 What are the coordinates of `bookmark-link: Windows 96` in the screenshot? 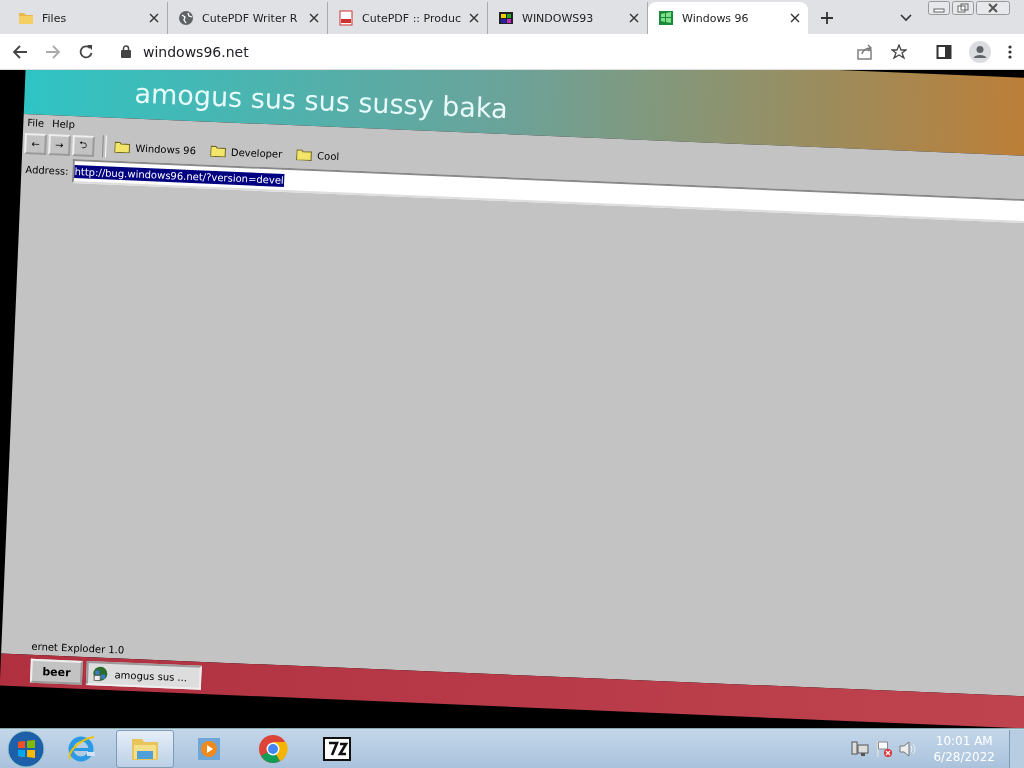 It's located at (155, 148).